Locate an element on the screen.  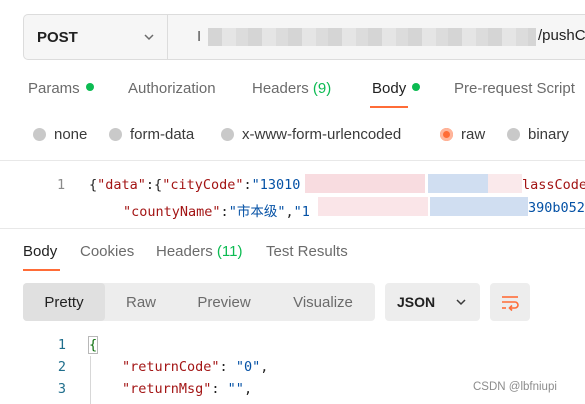
view-mode-switch: Pretty Raw Preview Visualize is located at coordinates (199, 302).